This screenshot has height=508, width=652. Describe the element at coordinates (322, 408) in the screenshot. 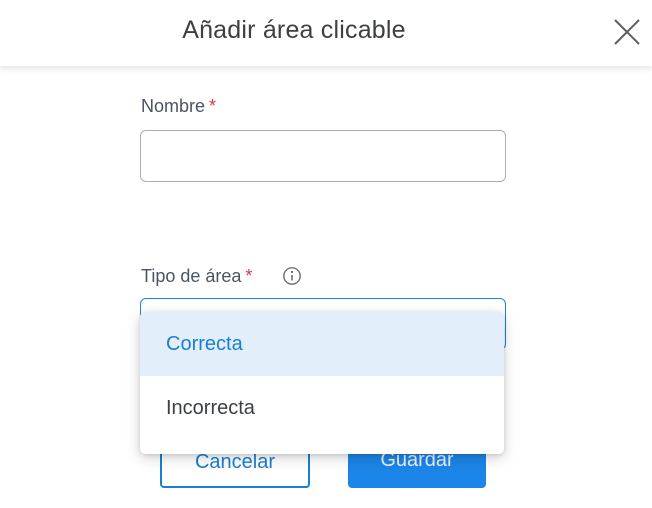

I see `option-incorrecta: Incorrecta` at that location.